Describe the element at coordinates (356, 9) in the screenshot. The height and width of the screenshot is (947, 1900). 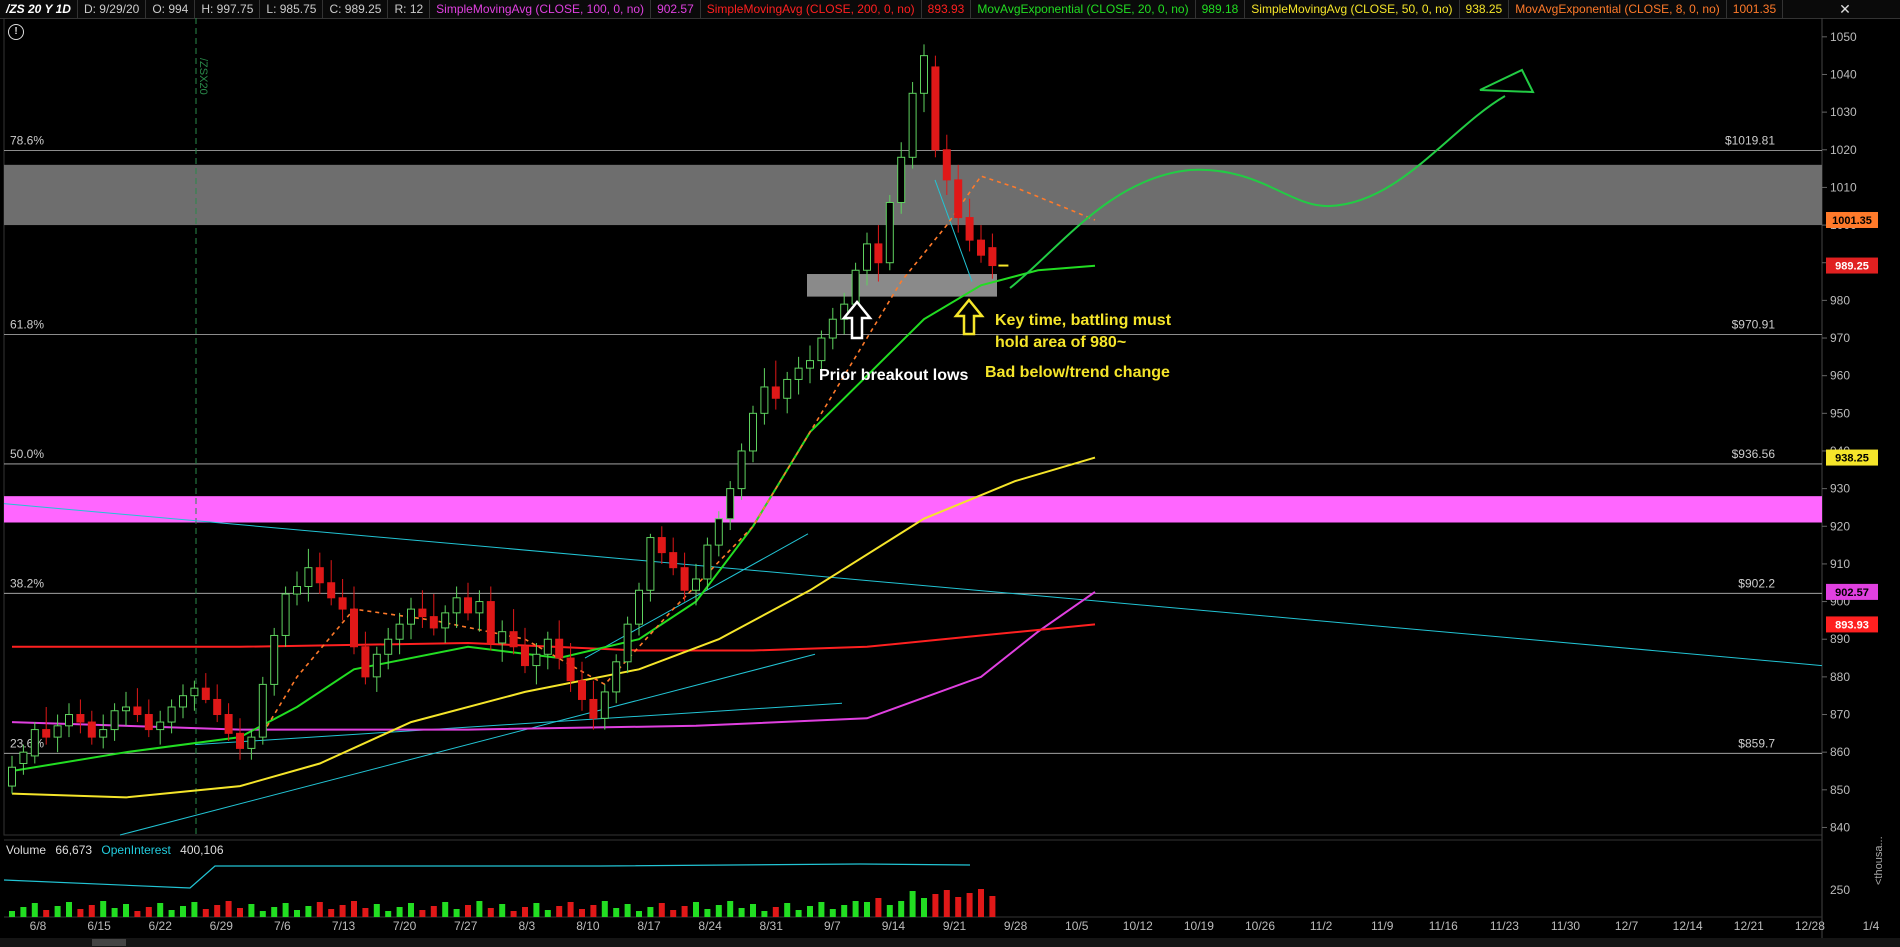
I see `close-readout: C: 989.25` at that location.